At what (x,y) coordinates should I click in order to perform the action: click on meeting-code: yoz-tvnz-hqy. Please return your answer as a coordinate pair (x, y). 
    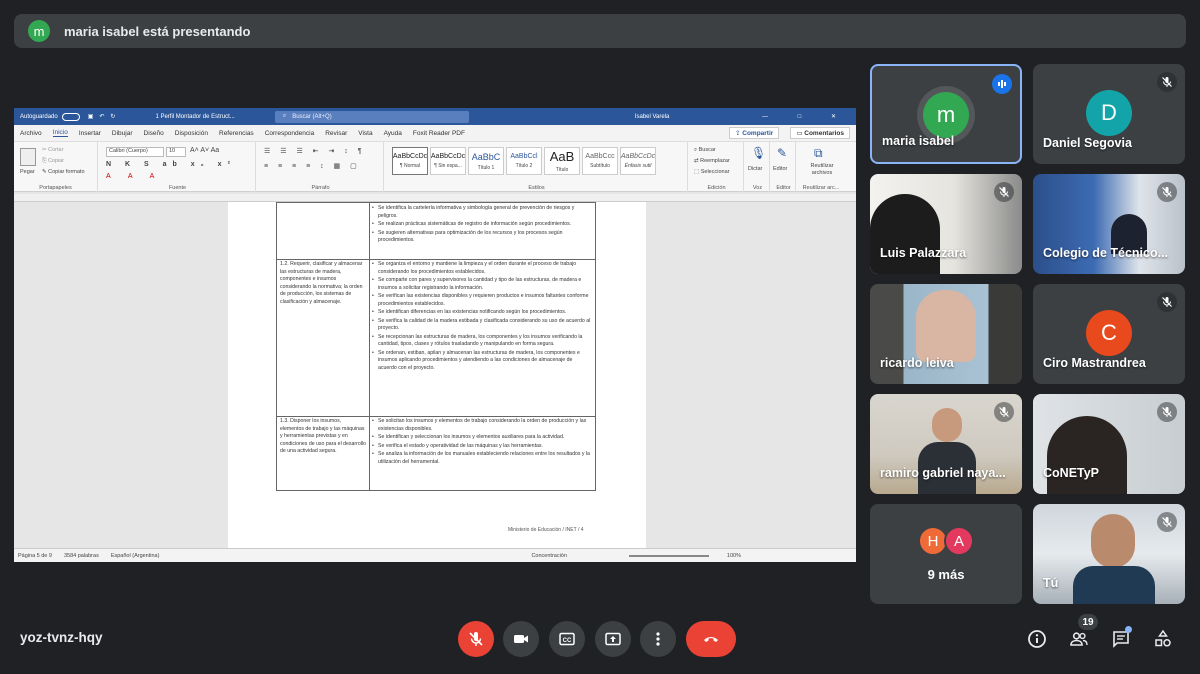
    Looking at the image, I should click on (61, 637).